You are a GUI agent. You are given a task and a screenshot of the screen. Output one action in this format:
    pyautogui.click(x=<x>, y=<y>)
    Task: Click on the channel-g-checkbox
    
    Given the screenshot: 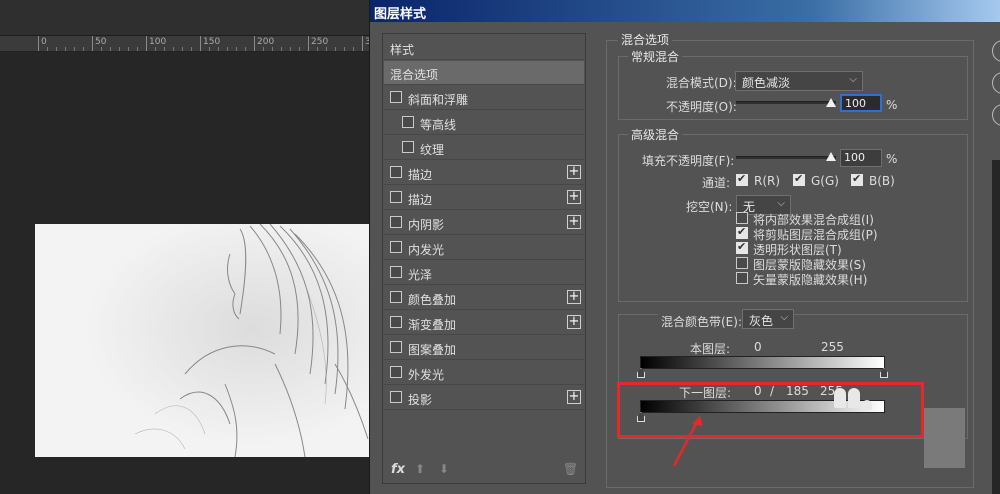 What is the action you would take?
    pyautogui.click(x=799, y=179)
    